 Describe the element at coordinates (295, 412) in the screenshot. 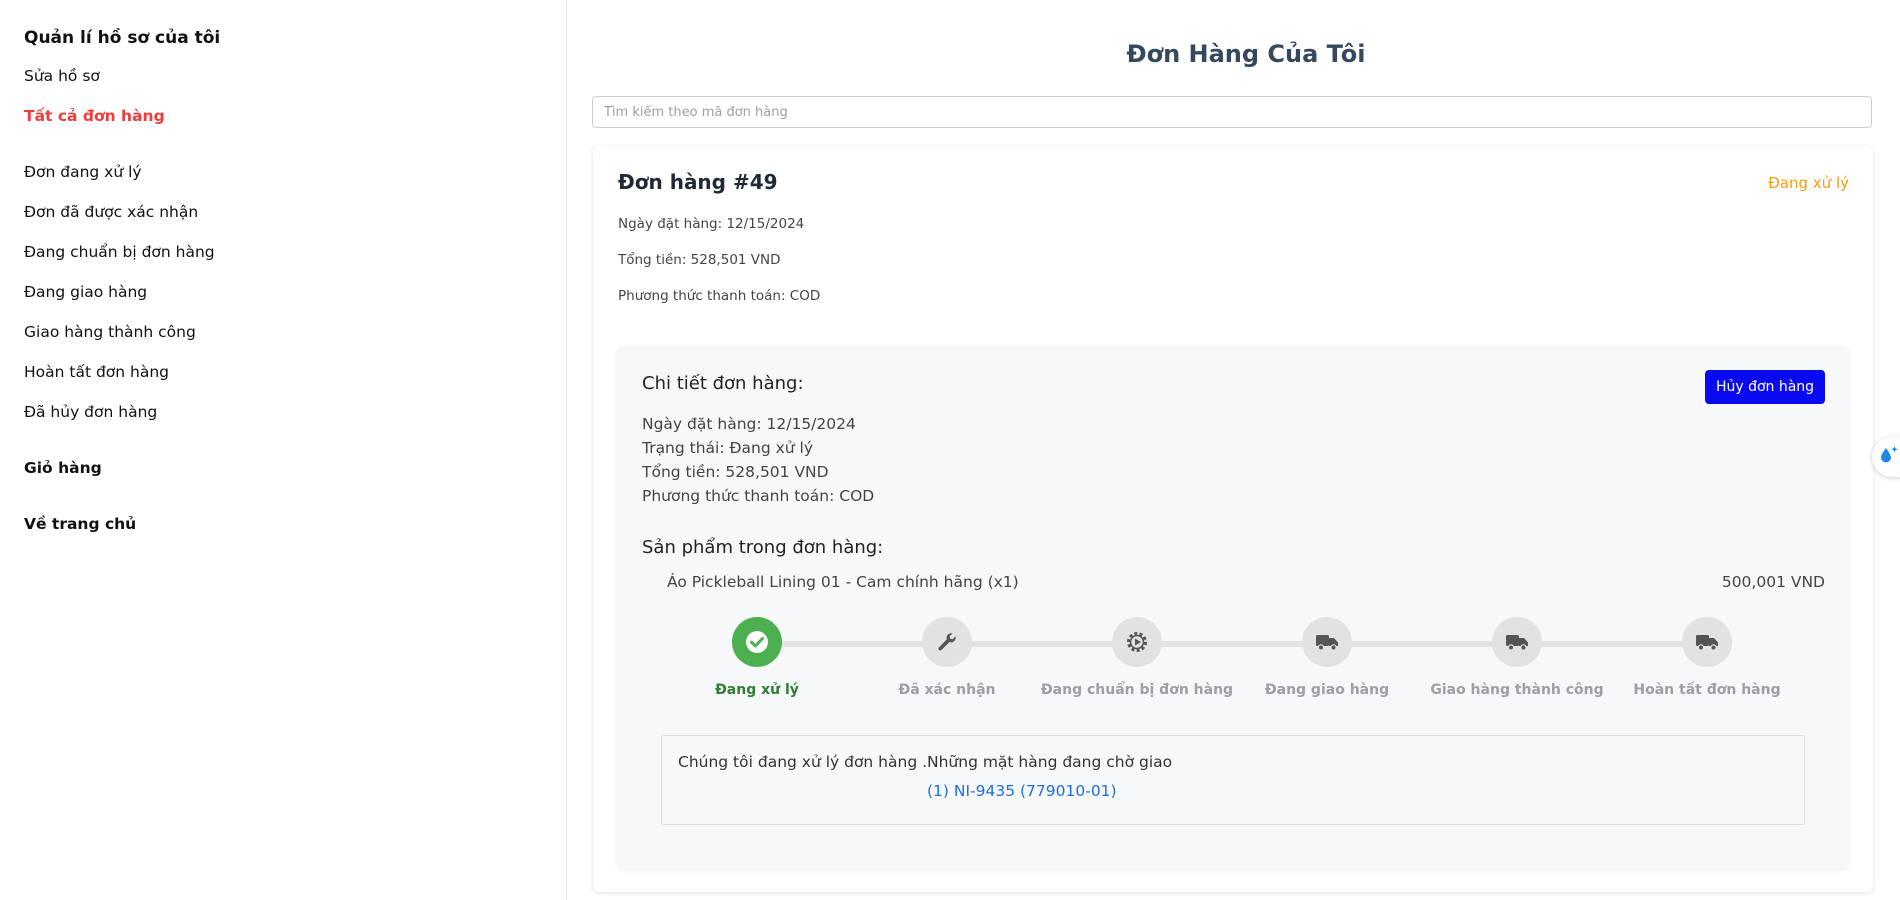

I see `sidebar-item-cancelled: Đã hủy đơn hàng` at that location.